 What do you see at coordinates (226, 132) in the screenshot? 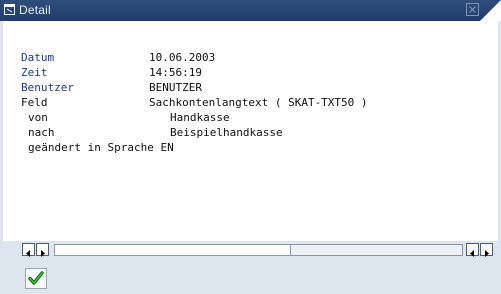
I see `value-nach: Beispielhandkasse` at bounding box center [226, 132].